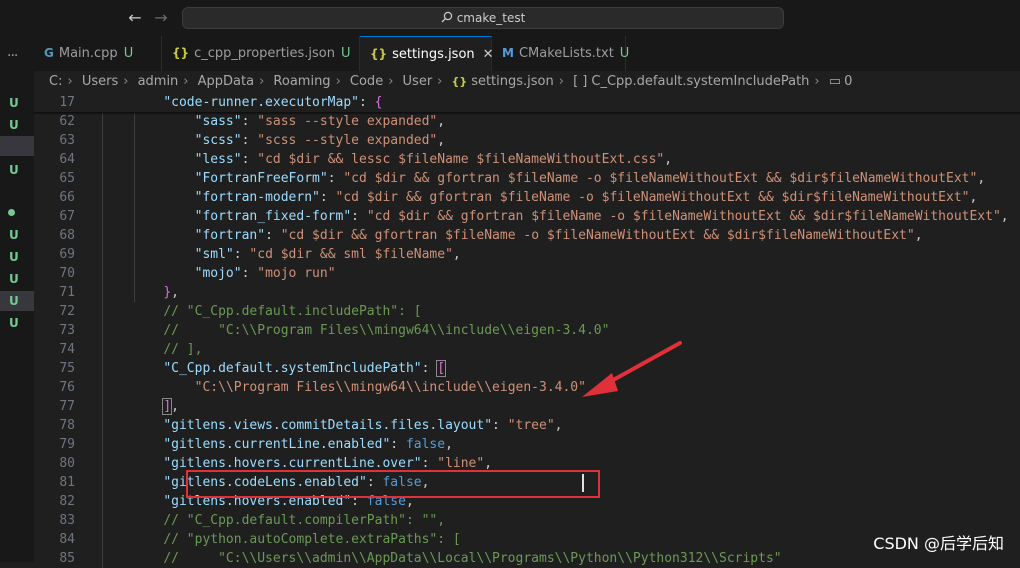 The height and width of the screenshot is (568, 1020). I want to click on code-text: // "C_Cpp.default.compilerPath": "",, so click(304, 520).